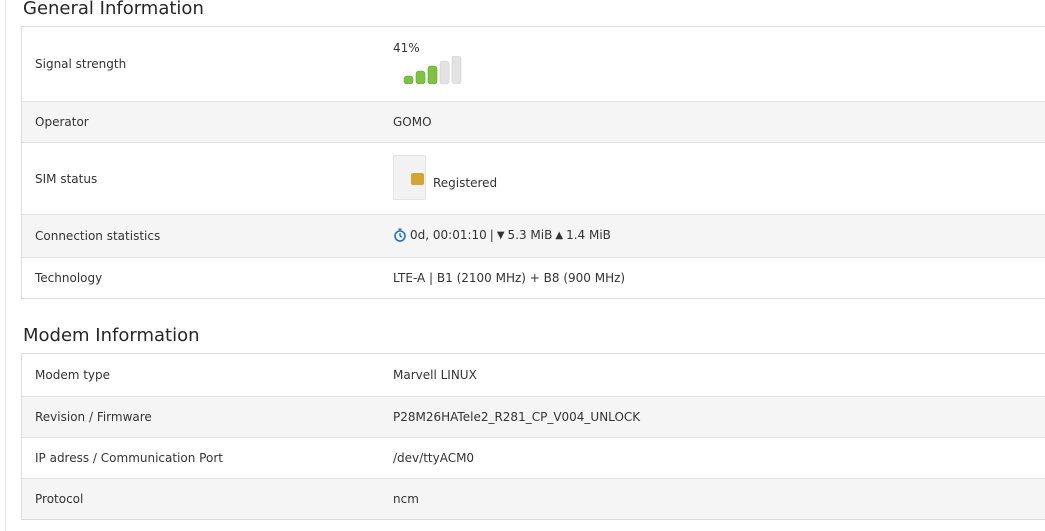 Image resolution: width=1045 pixels, height=531 pixels. What do you see at coordinates (111, 335) in the screenshot?
I see `modem-information-title: Modem Information` at bounding box center [111, 335].